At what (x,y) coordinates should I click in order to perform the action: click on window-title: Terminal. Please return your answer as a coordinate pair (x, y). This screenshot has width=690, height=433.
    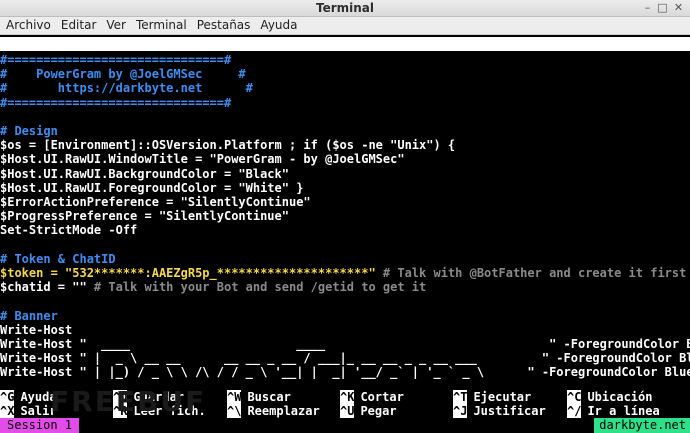
    Looking at the image, I should click on (345, 8).